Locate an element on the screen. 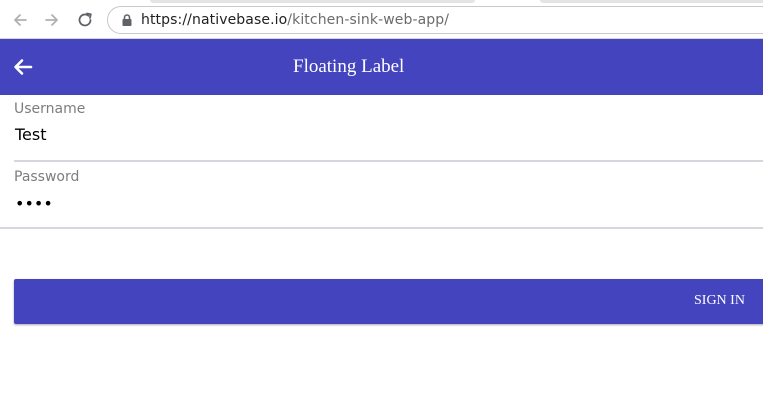 The height and width of the screenshot is (404, 763). tab-strip is located at coordinates (312, 1).